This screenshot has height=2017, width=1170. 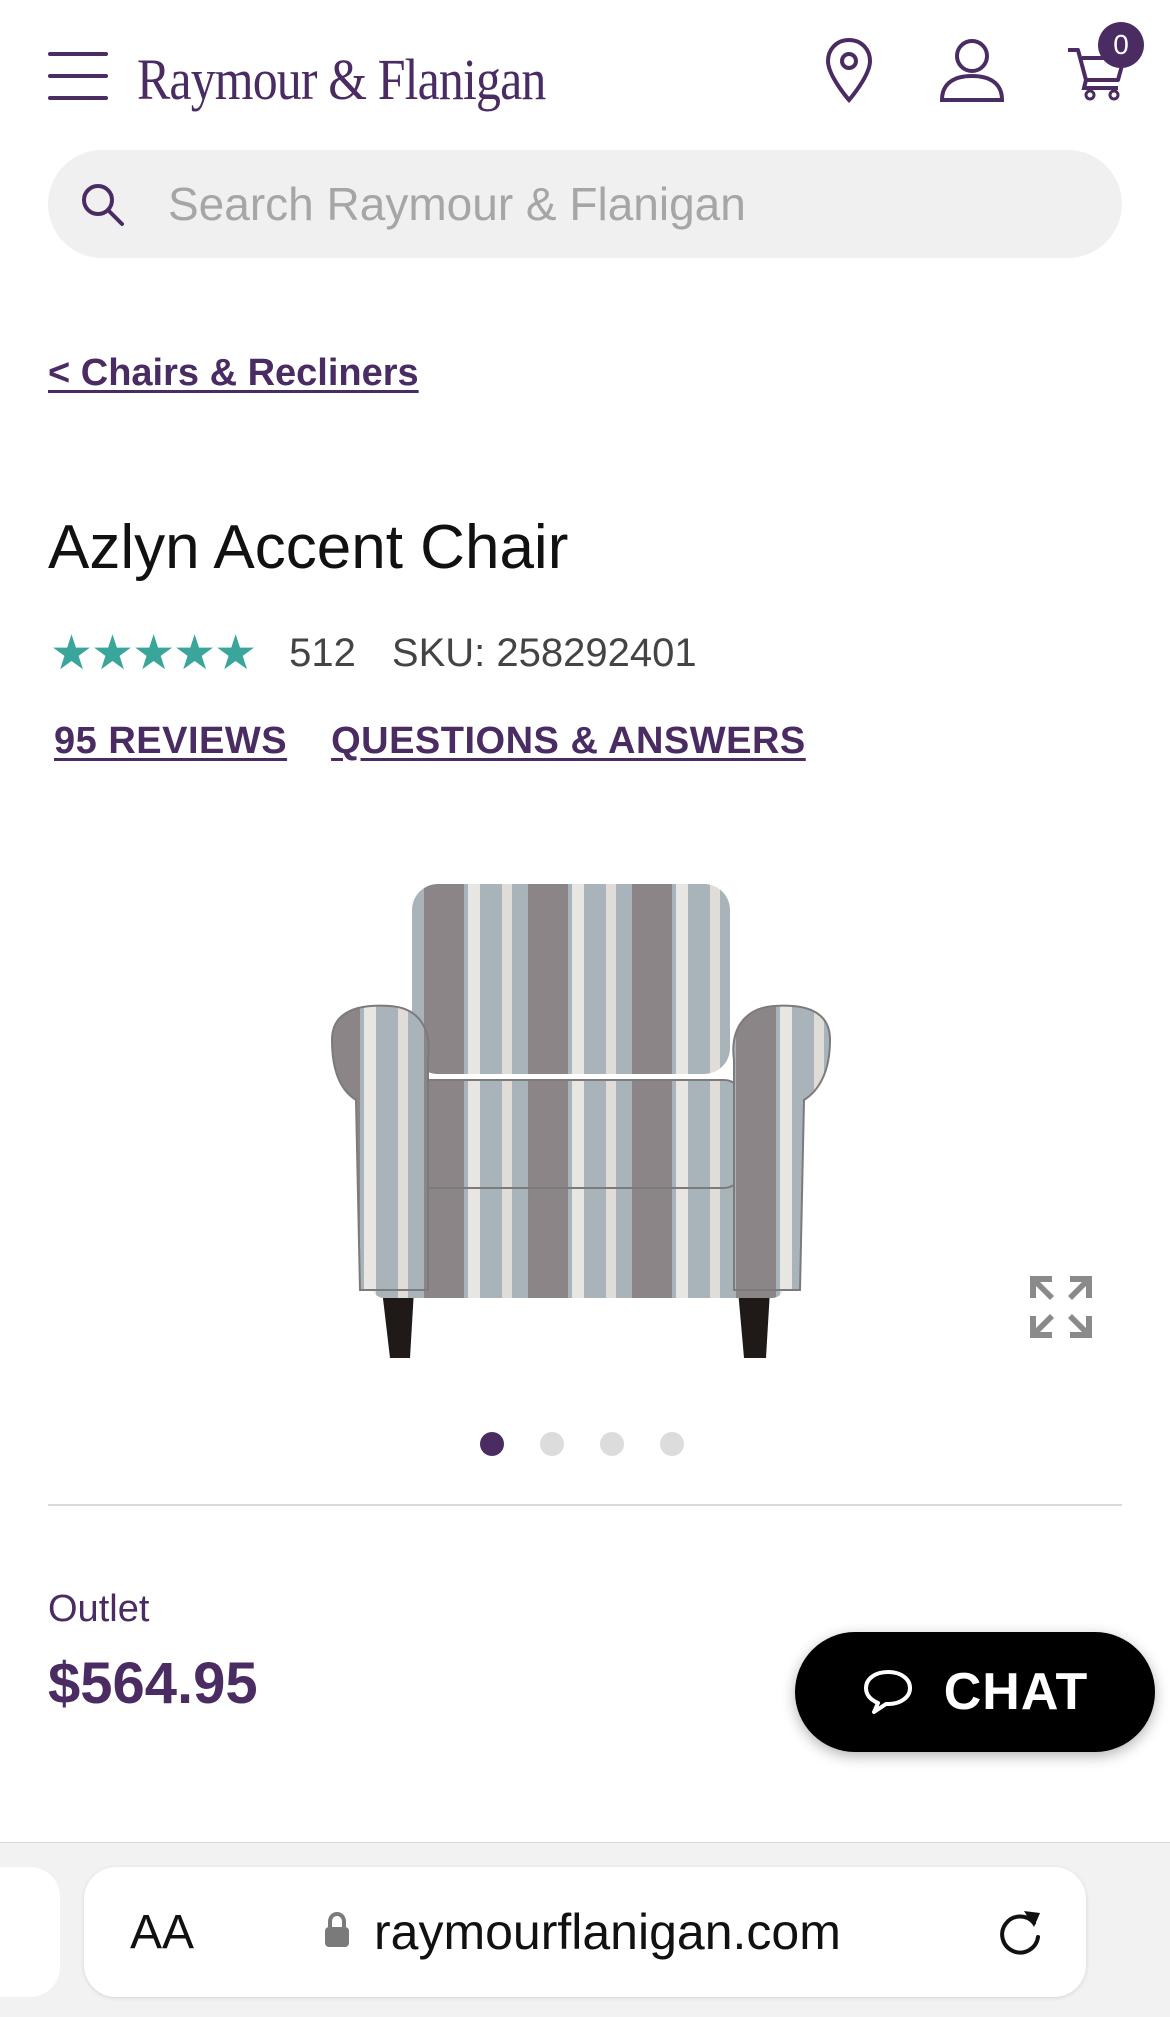 What do you see at coordinates (1020, 1932) in the screenshot?
I see `reload-icon` at bounding box center [1020, 1932].